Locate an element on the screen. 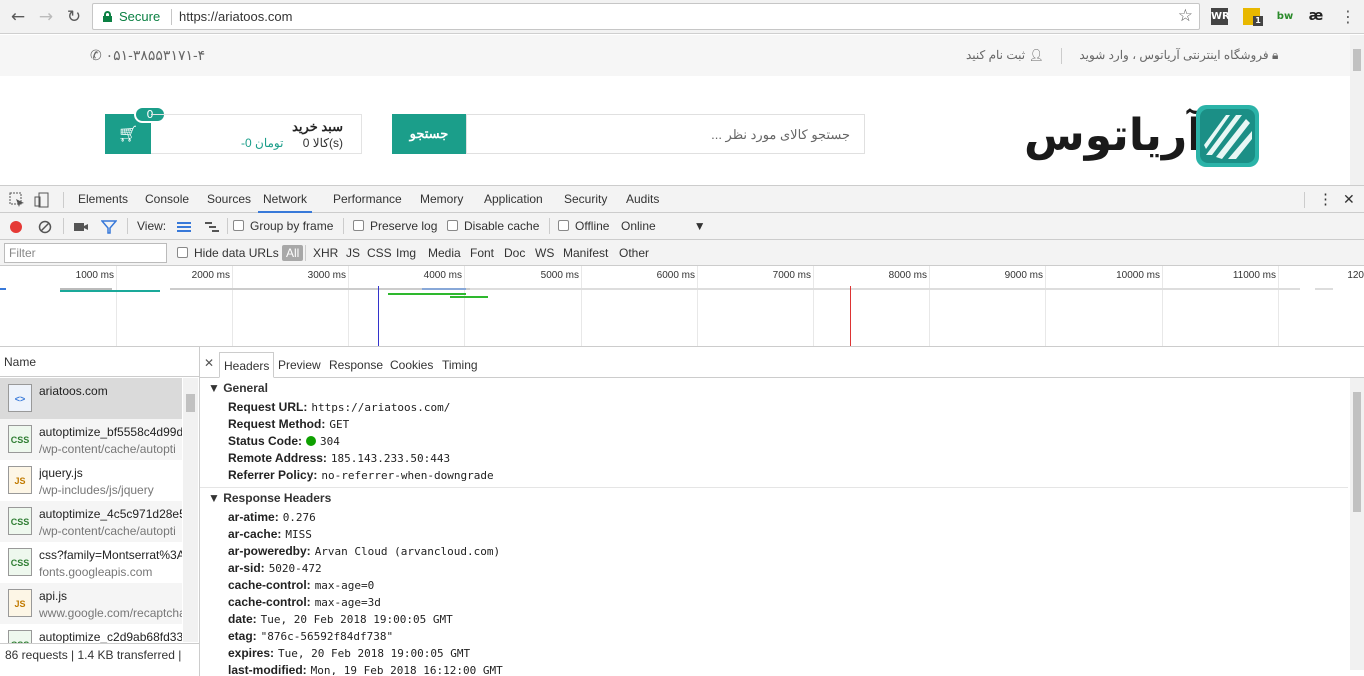  tab-console: Console is located at coordinates (167, 199).